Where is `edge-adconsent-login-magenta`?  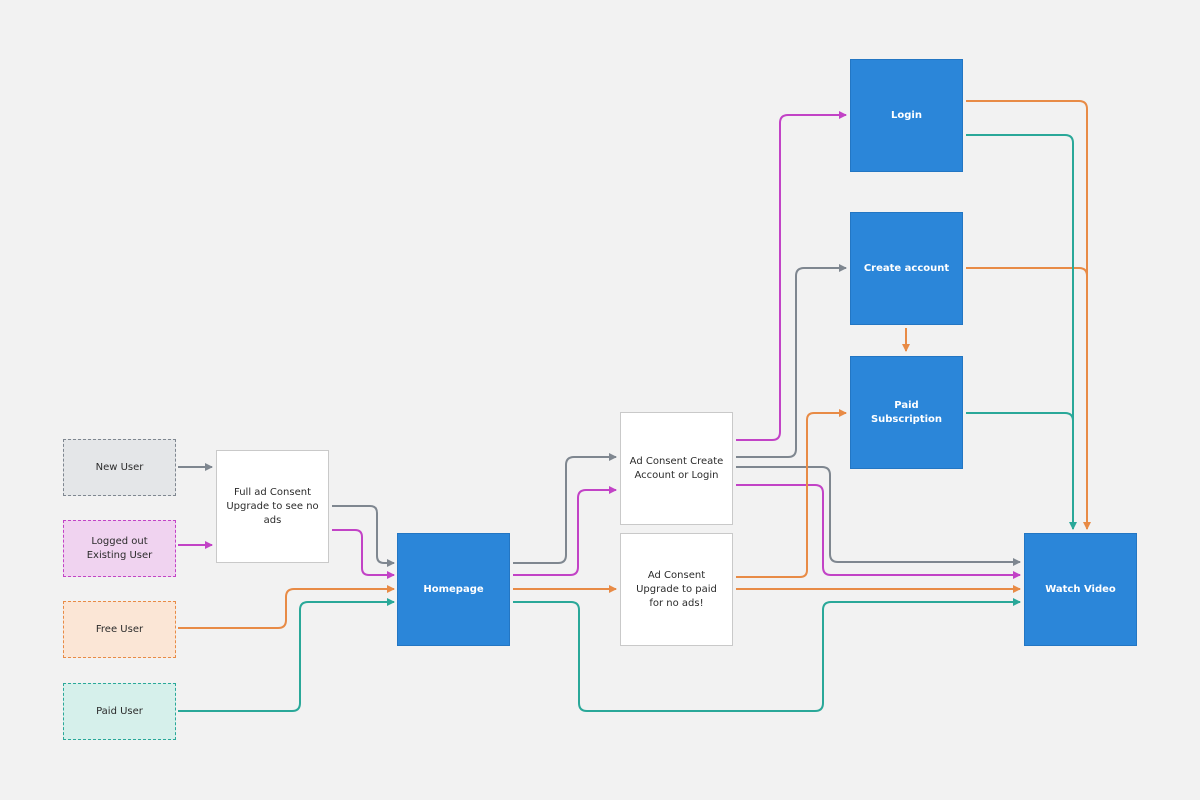
edge-adconsent-login-magenta is located at coordinates (791, 276).